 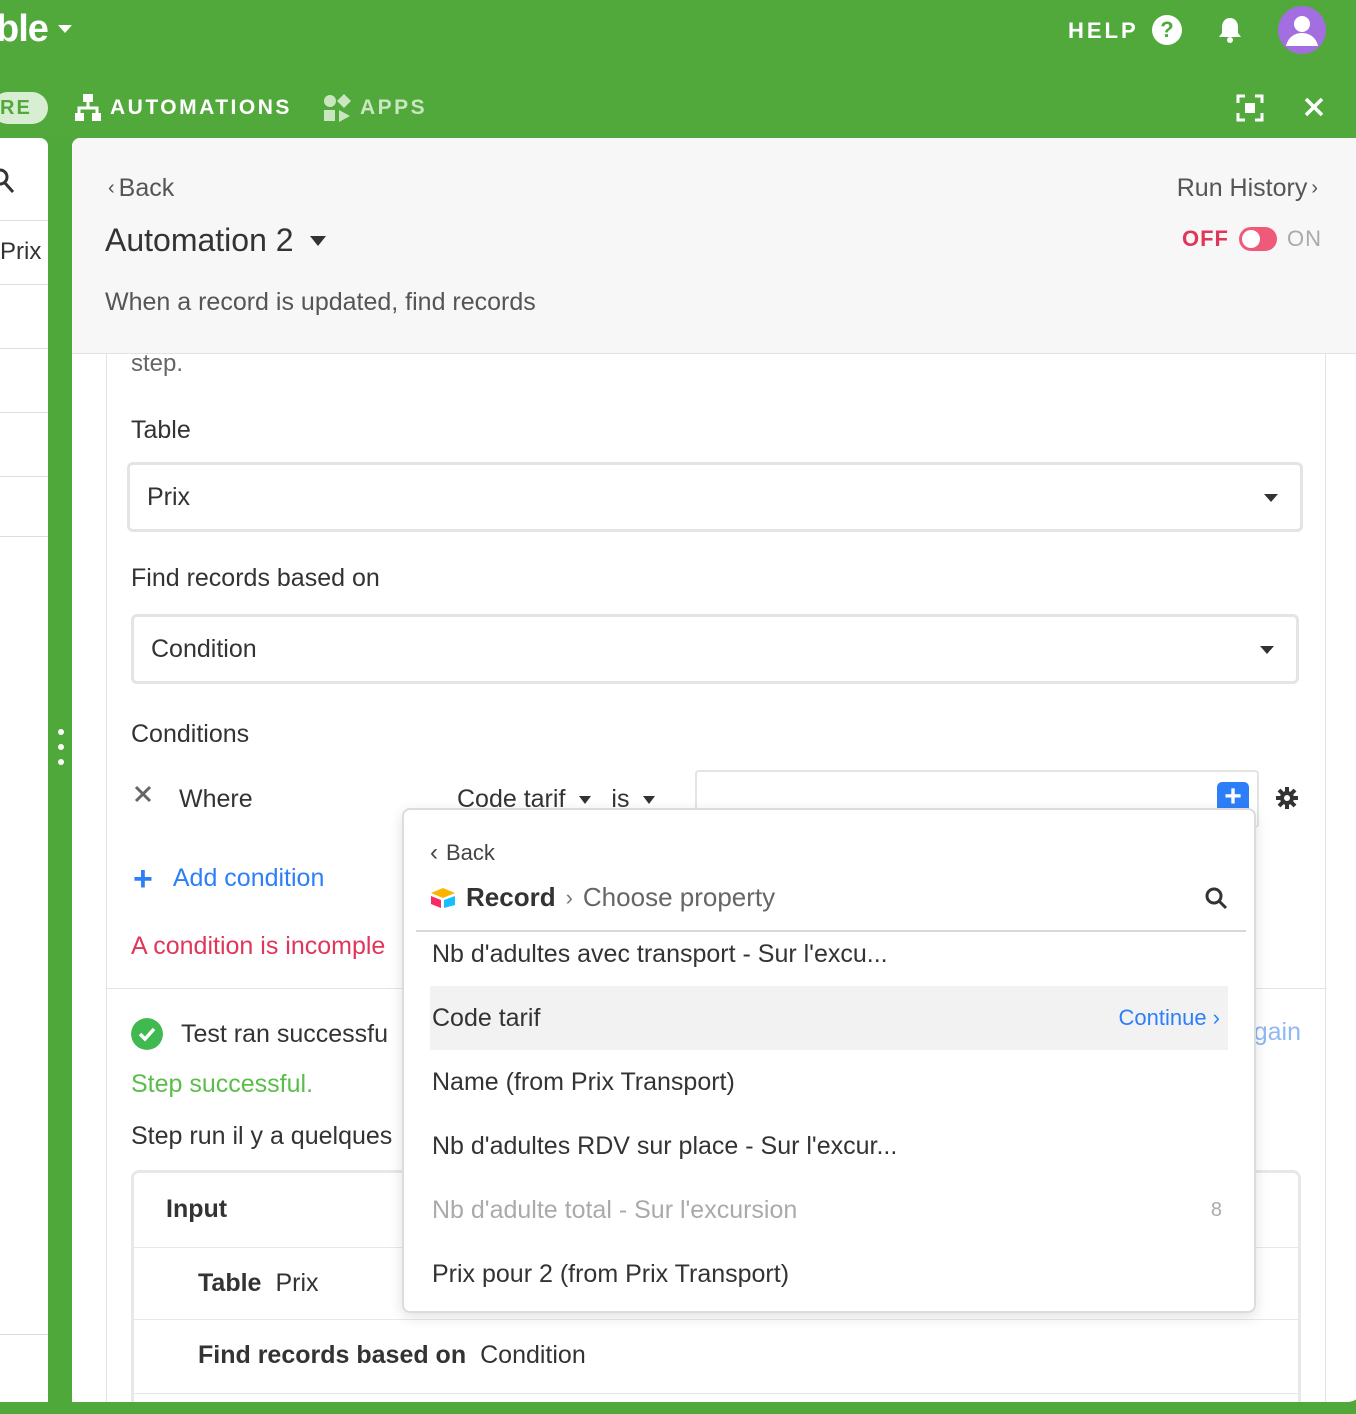 What do you see at coordinates (61, 748) in the screenshot?
I see `resize-handle` at bounding box center [61, 748].